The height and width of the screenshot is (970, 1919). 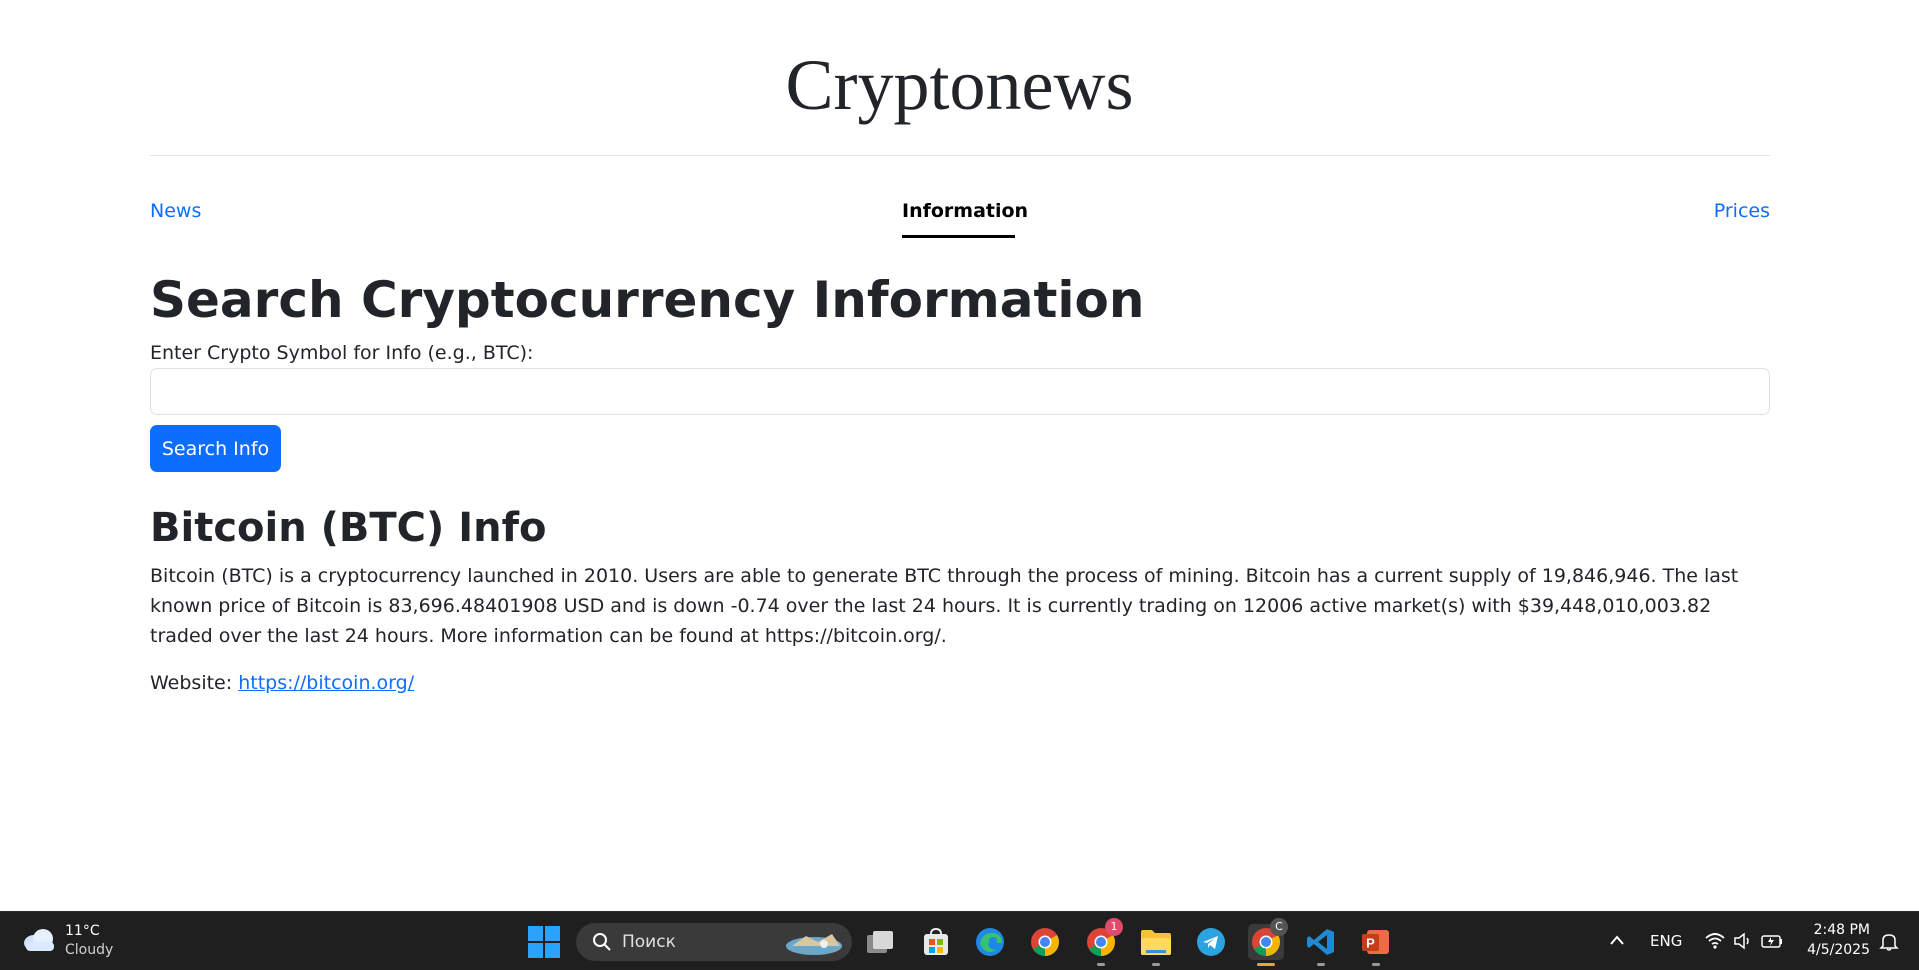 What do you see at coordinates (1375, 942) in the screenshot?
I see `powerpoint-icon: P` at bounding box center [1375, 942].